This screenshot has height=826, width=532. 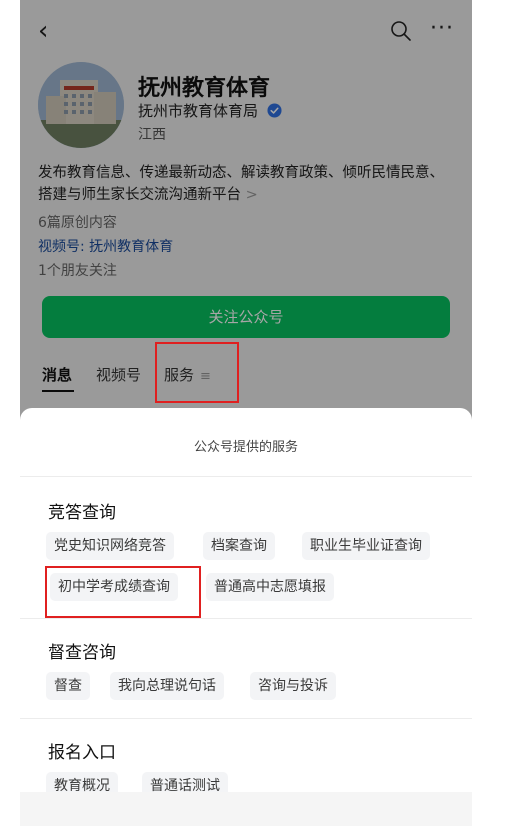 I want to click on section-title-supervision: 督查咨询, so click(x=82, y=653).